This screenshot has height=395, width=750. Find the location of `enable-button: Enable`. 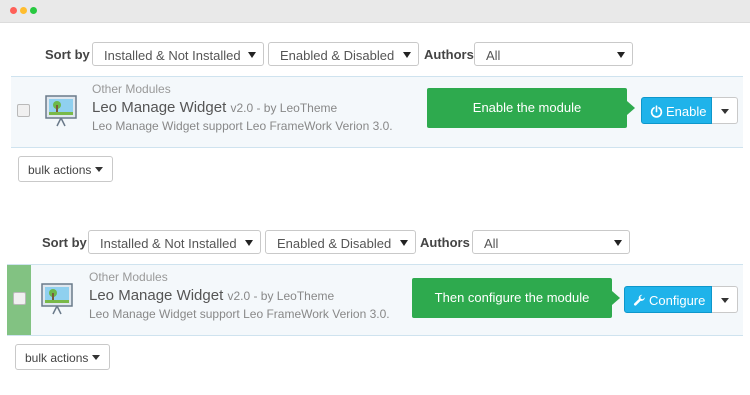

enable-button: Enable is located at coordinates (676, 110).